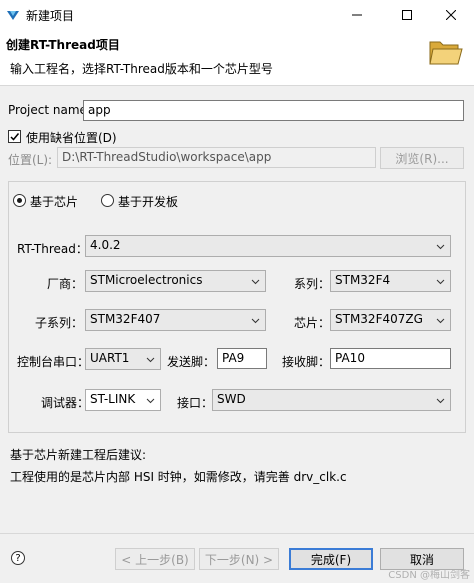  I want to click on chip-value: STM32F407ZG, so click(379, 319).